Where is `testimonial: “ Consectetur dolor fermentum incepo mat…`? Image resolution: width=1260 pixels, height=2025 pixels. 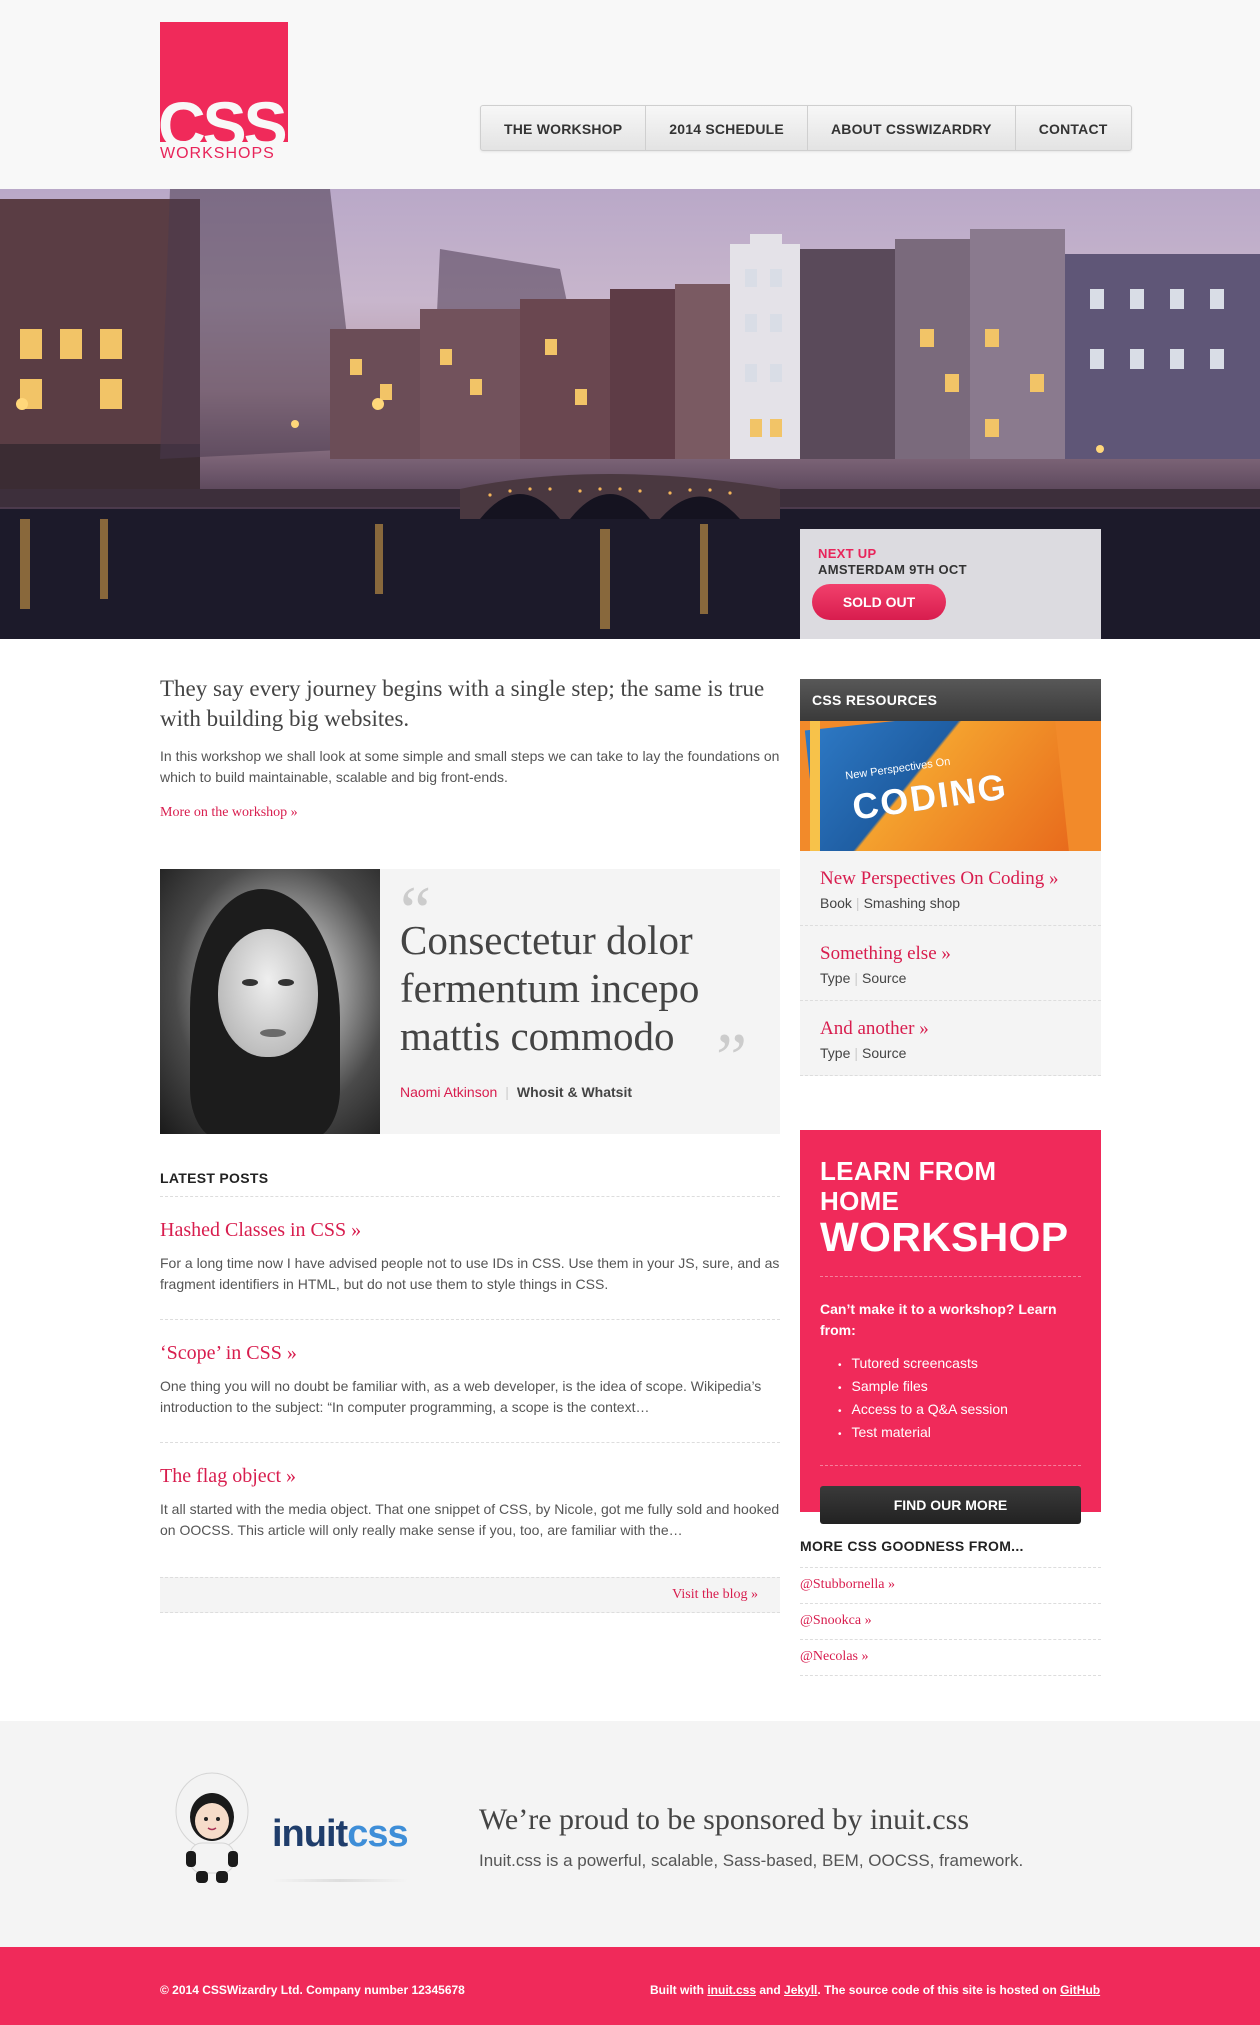
testimonial: “ Consectetur dolor fermentum incepo mat… is located at coordinates (470, 1001).